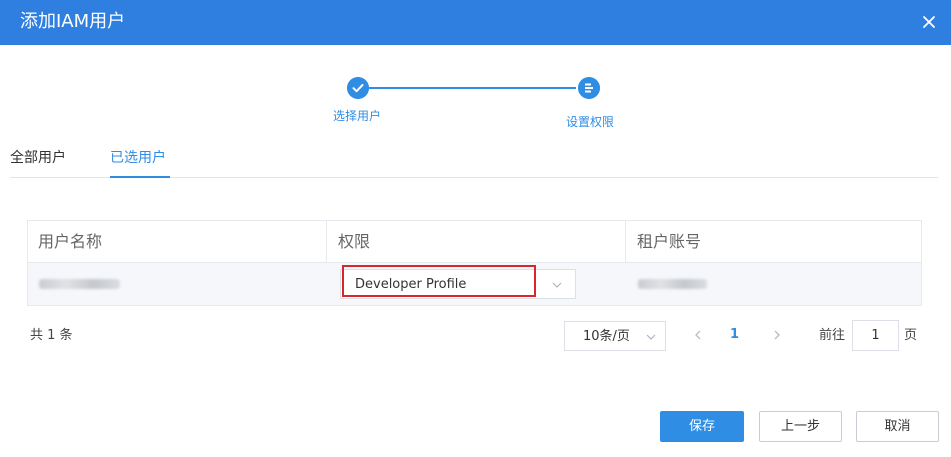 This screenshot has width=951, height=457. Describe the element at coordinates (911, 335) in the screenshot. I see `page-unit-label: 页` at that location.